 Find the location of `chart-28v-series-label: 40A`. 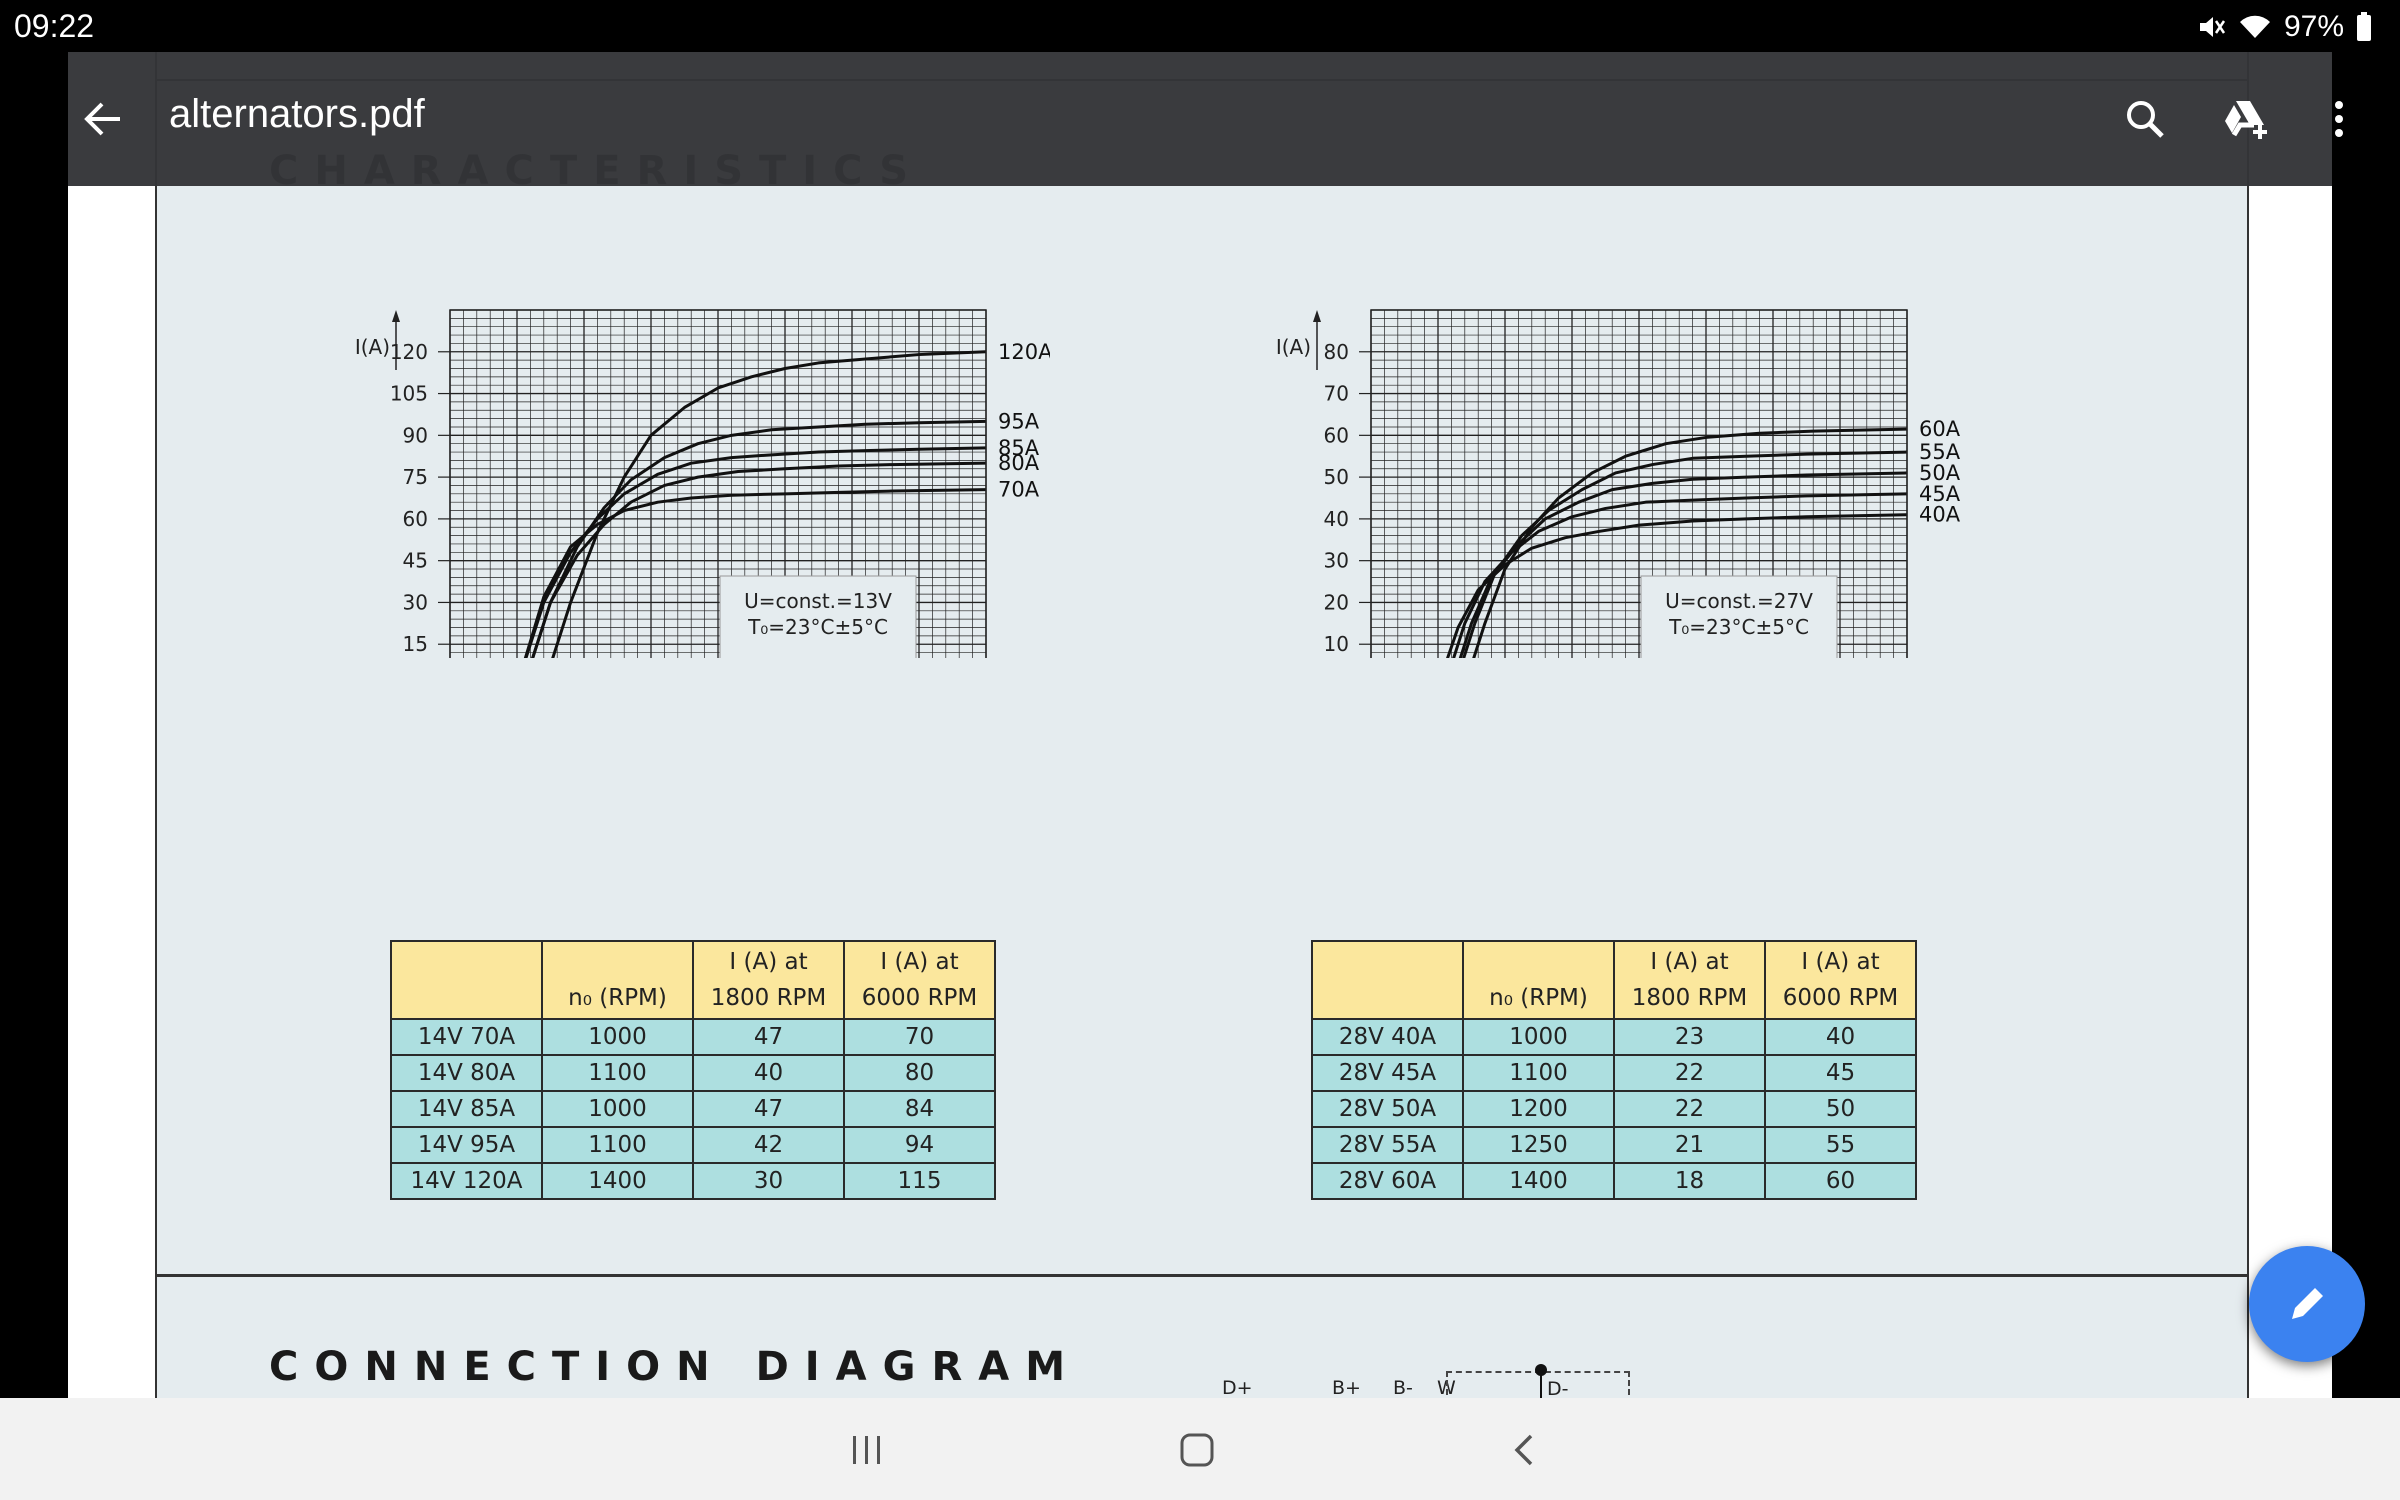

chart-28v-series-label: 40A is located at coordinates (1940, 515).